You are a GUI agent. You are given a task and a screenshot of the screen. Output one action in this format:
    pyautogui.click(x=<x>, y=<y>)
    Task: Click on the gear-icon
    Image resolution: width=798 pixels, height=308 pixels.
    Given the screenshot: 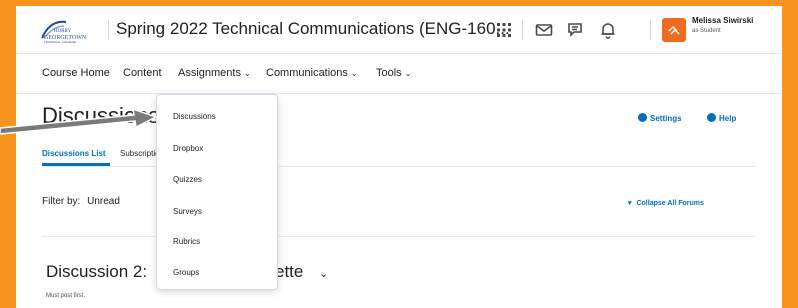 What is the action you would take?
    pyautogui.click(x=642, y=117)
    